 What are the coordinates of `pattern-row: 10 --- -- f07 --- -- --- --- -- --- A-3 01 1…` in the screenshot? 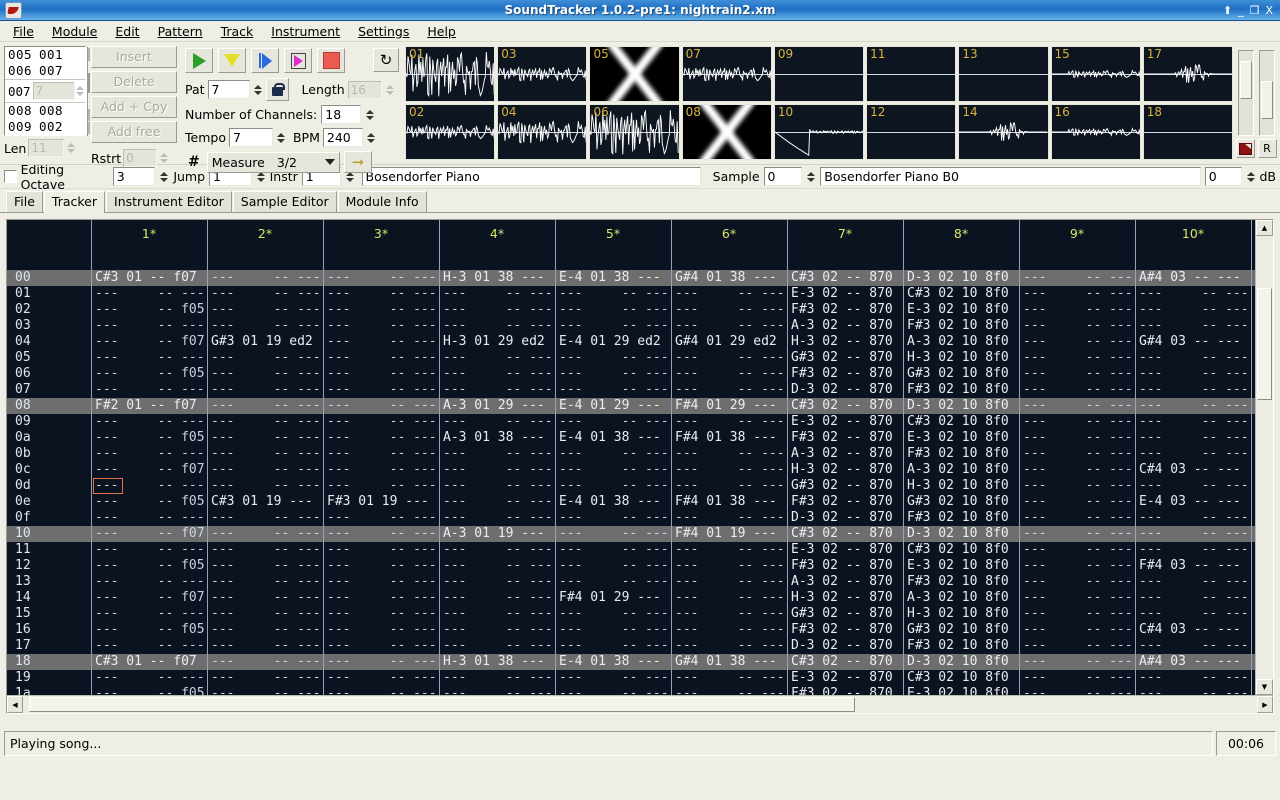 It's located at (631, 534).